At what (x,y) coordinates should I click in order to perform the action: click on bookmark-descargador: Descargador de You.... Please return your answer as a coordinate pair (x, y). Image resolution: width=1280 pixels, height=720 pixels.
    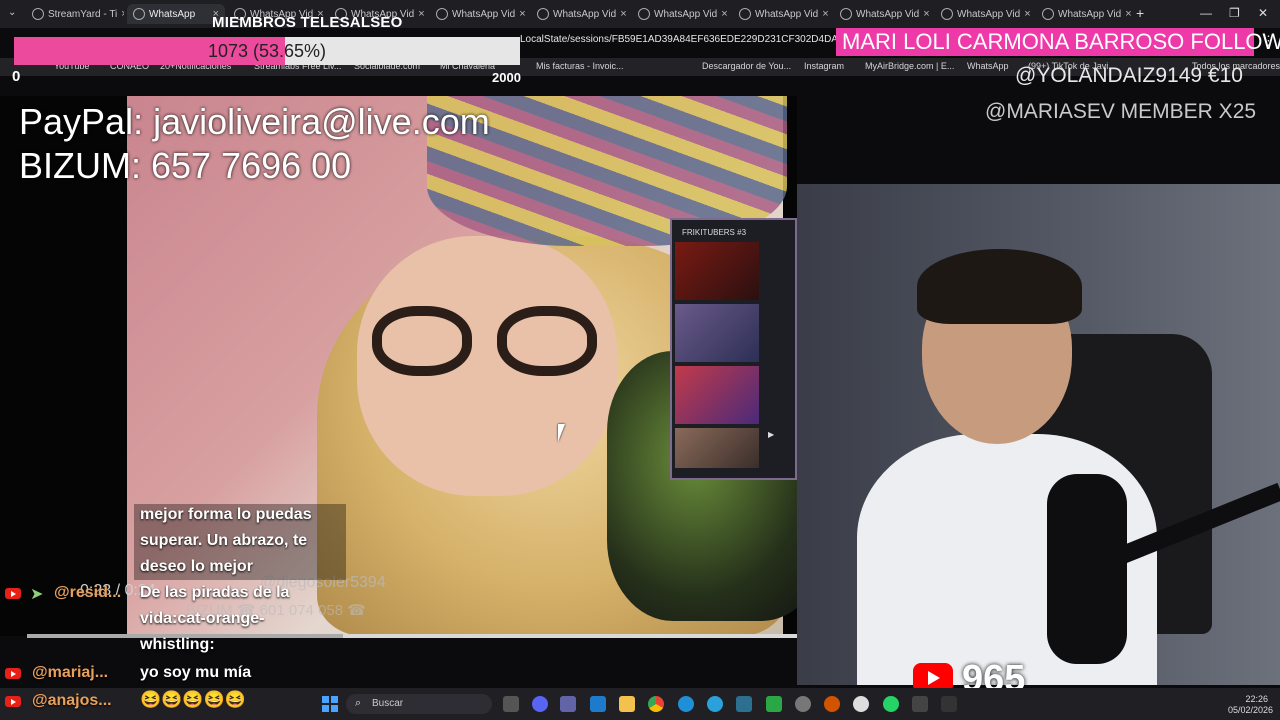
    Looking at the image, I should click on (746, 66).